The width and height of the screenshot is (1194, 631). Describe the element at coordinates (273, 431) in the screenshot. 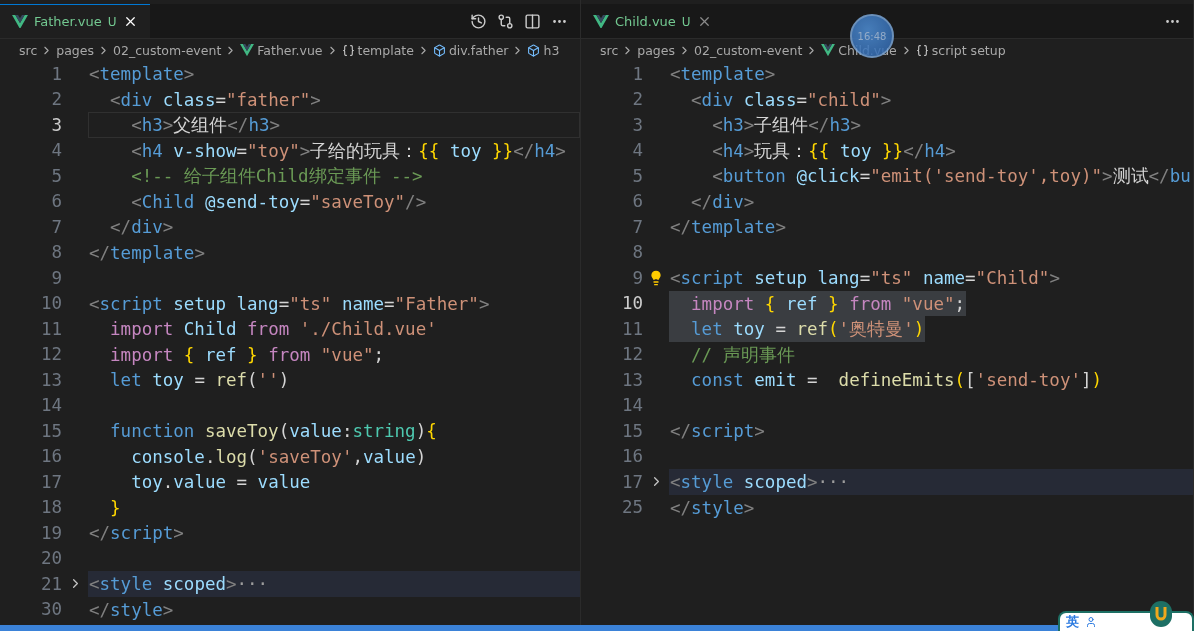

I see `code-line: function saveToy(value:string){` at that location.